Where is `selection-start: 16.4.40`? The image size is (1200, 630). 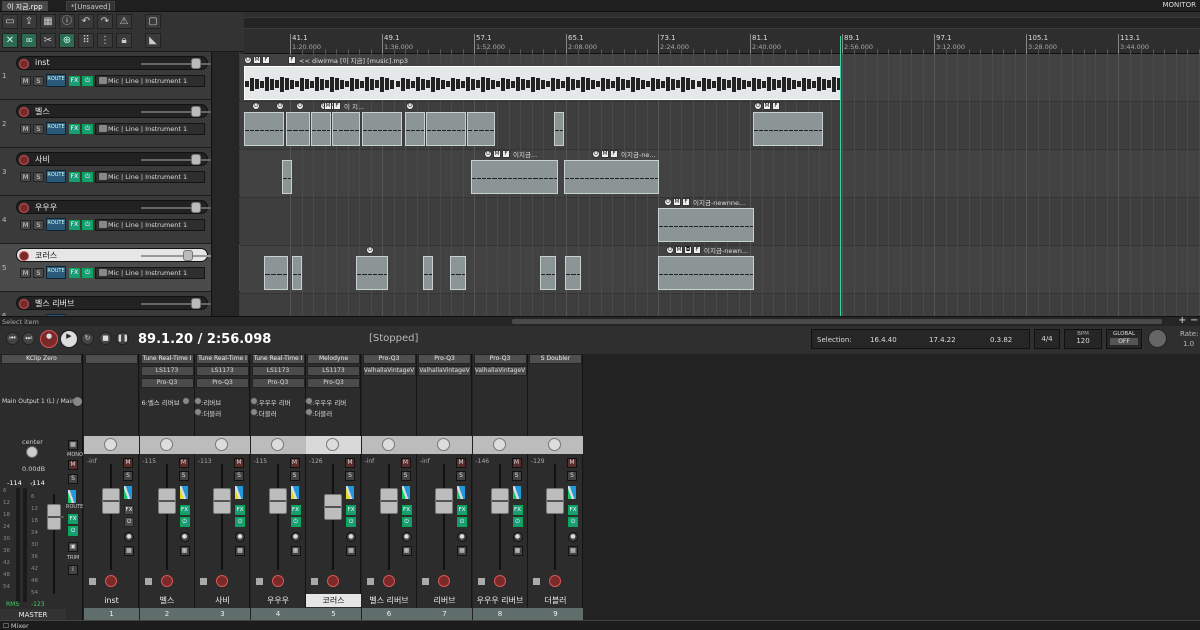 selection-start: 16.4.40 is located at coordinates (883, 340).